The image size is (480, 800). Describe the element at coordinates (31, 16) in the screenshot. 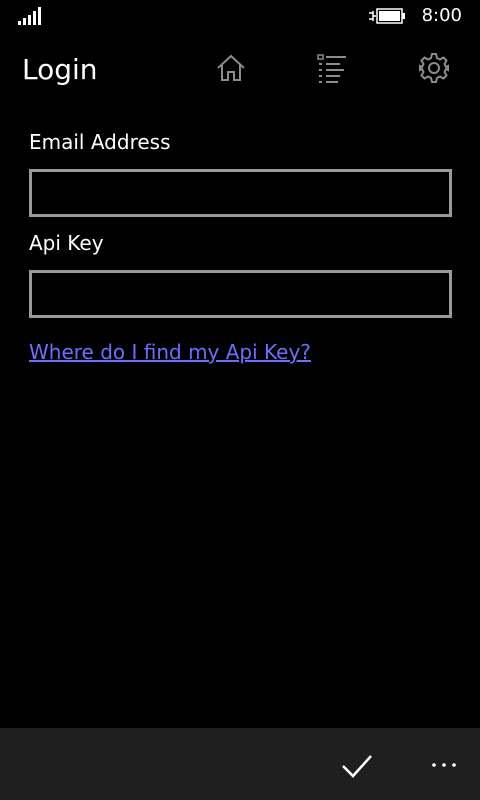

I see `signal-bars-icon` at that location.